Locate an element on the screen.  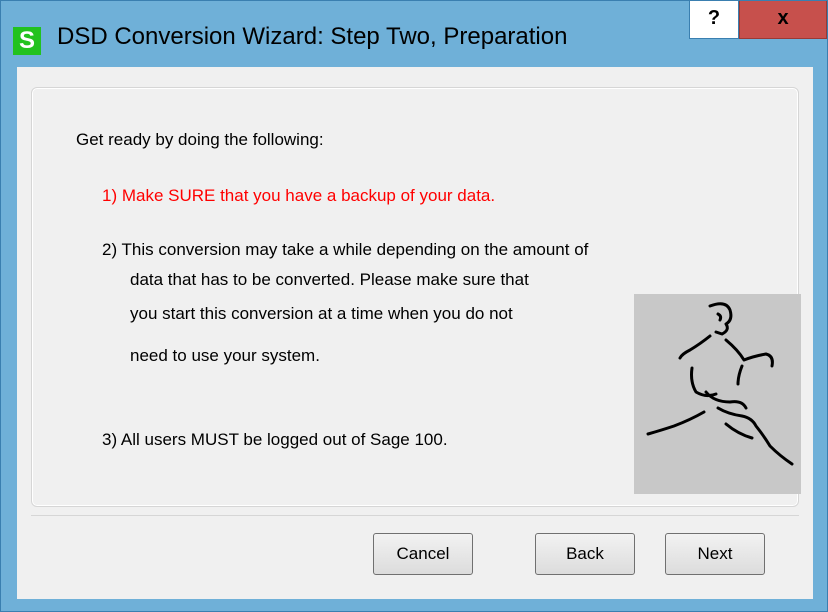
close-button: x is located at coordinates (783, 20).